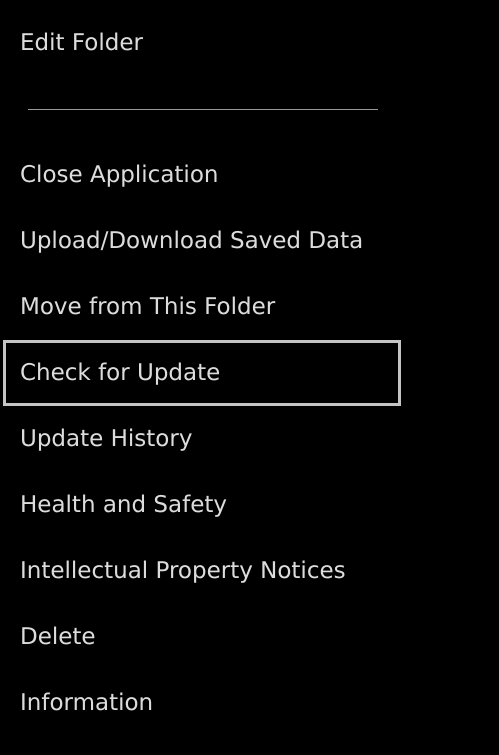 The image size is (499, 755). What do you see at coordinates (202, 439) in the screenshot?
I see `menu-item: Update History` at bounding box center [202, 439].